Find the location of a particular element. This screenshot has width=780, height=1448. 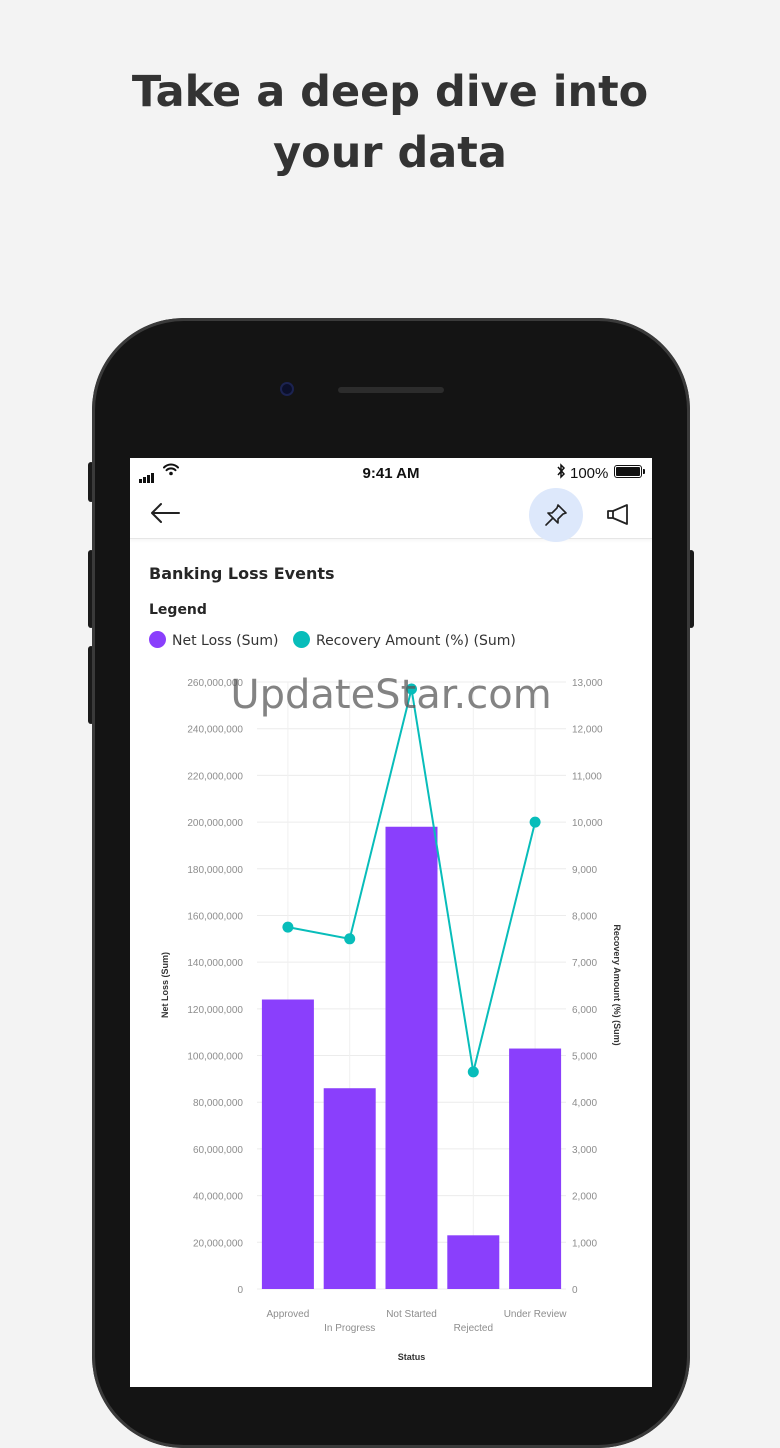

back-button is located at coordinates (166, 513).